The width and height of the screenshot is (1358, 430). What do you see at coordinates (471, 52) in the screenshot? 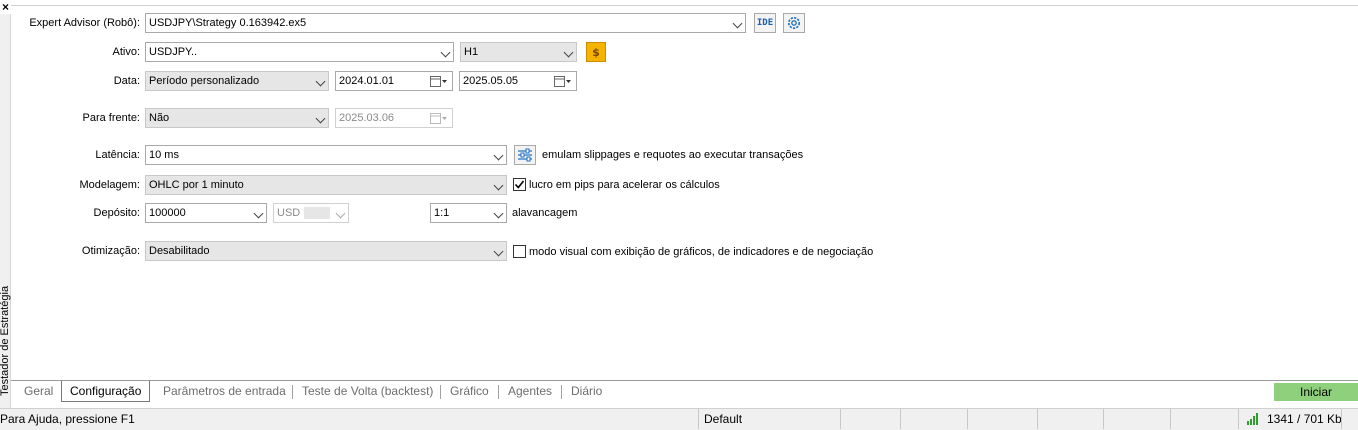
I see `timeframe-value: H1` at bounding box center [471, 52].